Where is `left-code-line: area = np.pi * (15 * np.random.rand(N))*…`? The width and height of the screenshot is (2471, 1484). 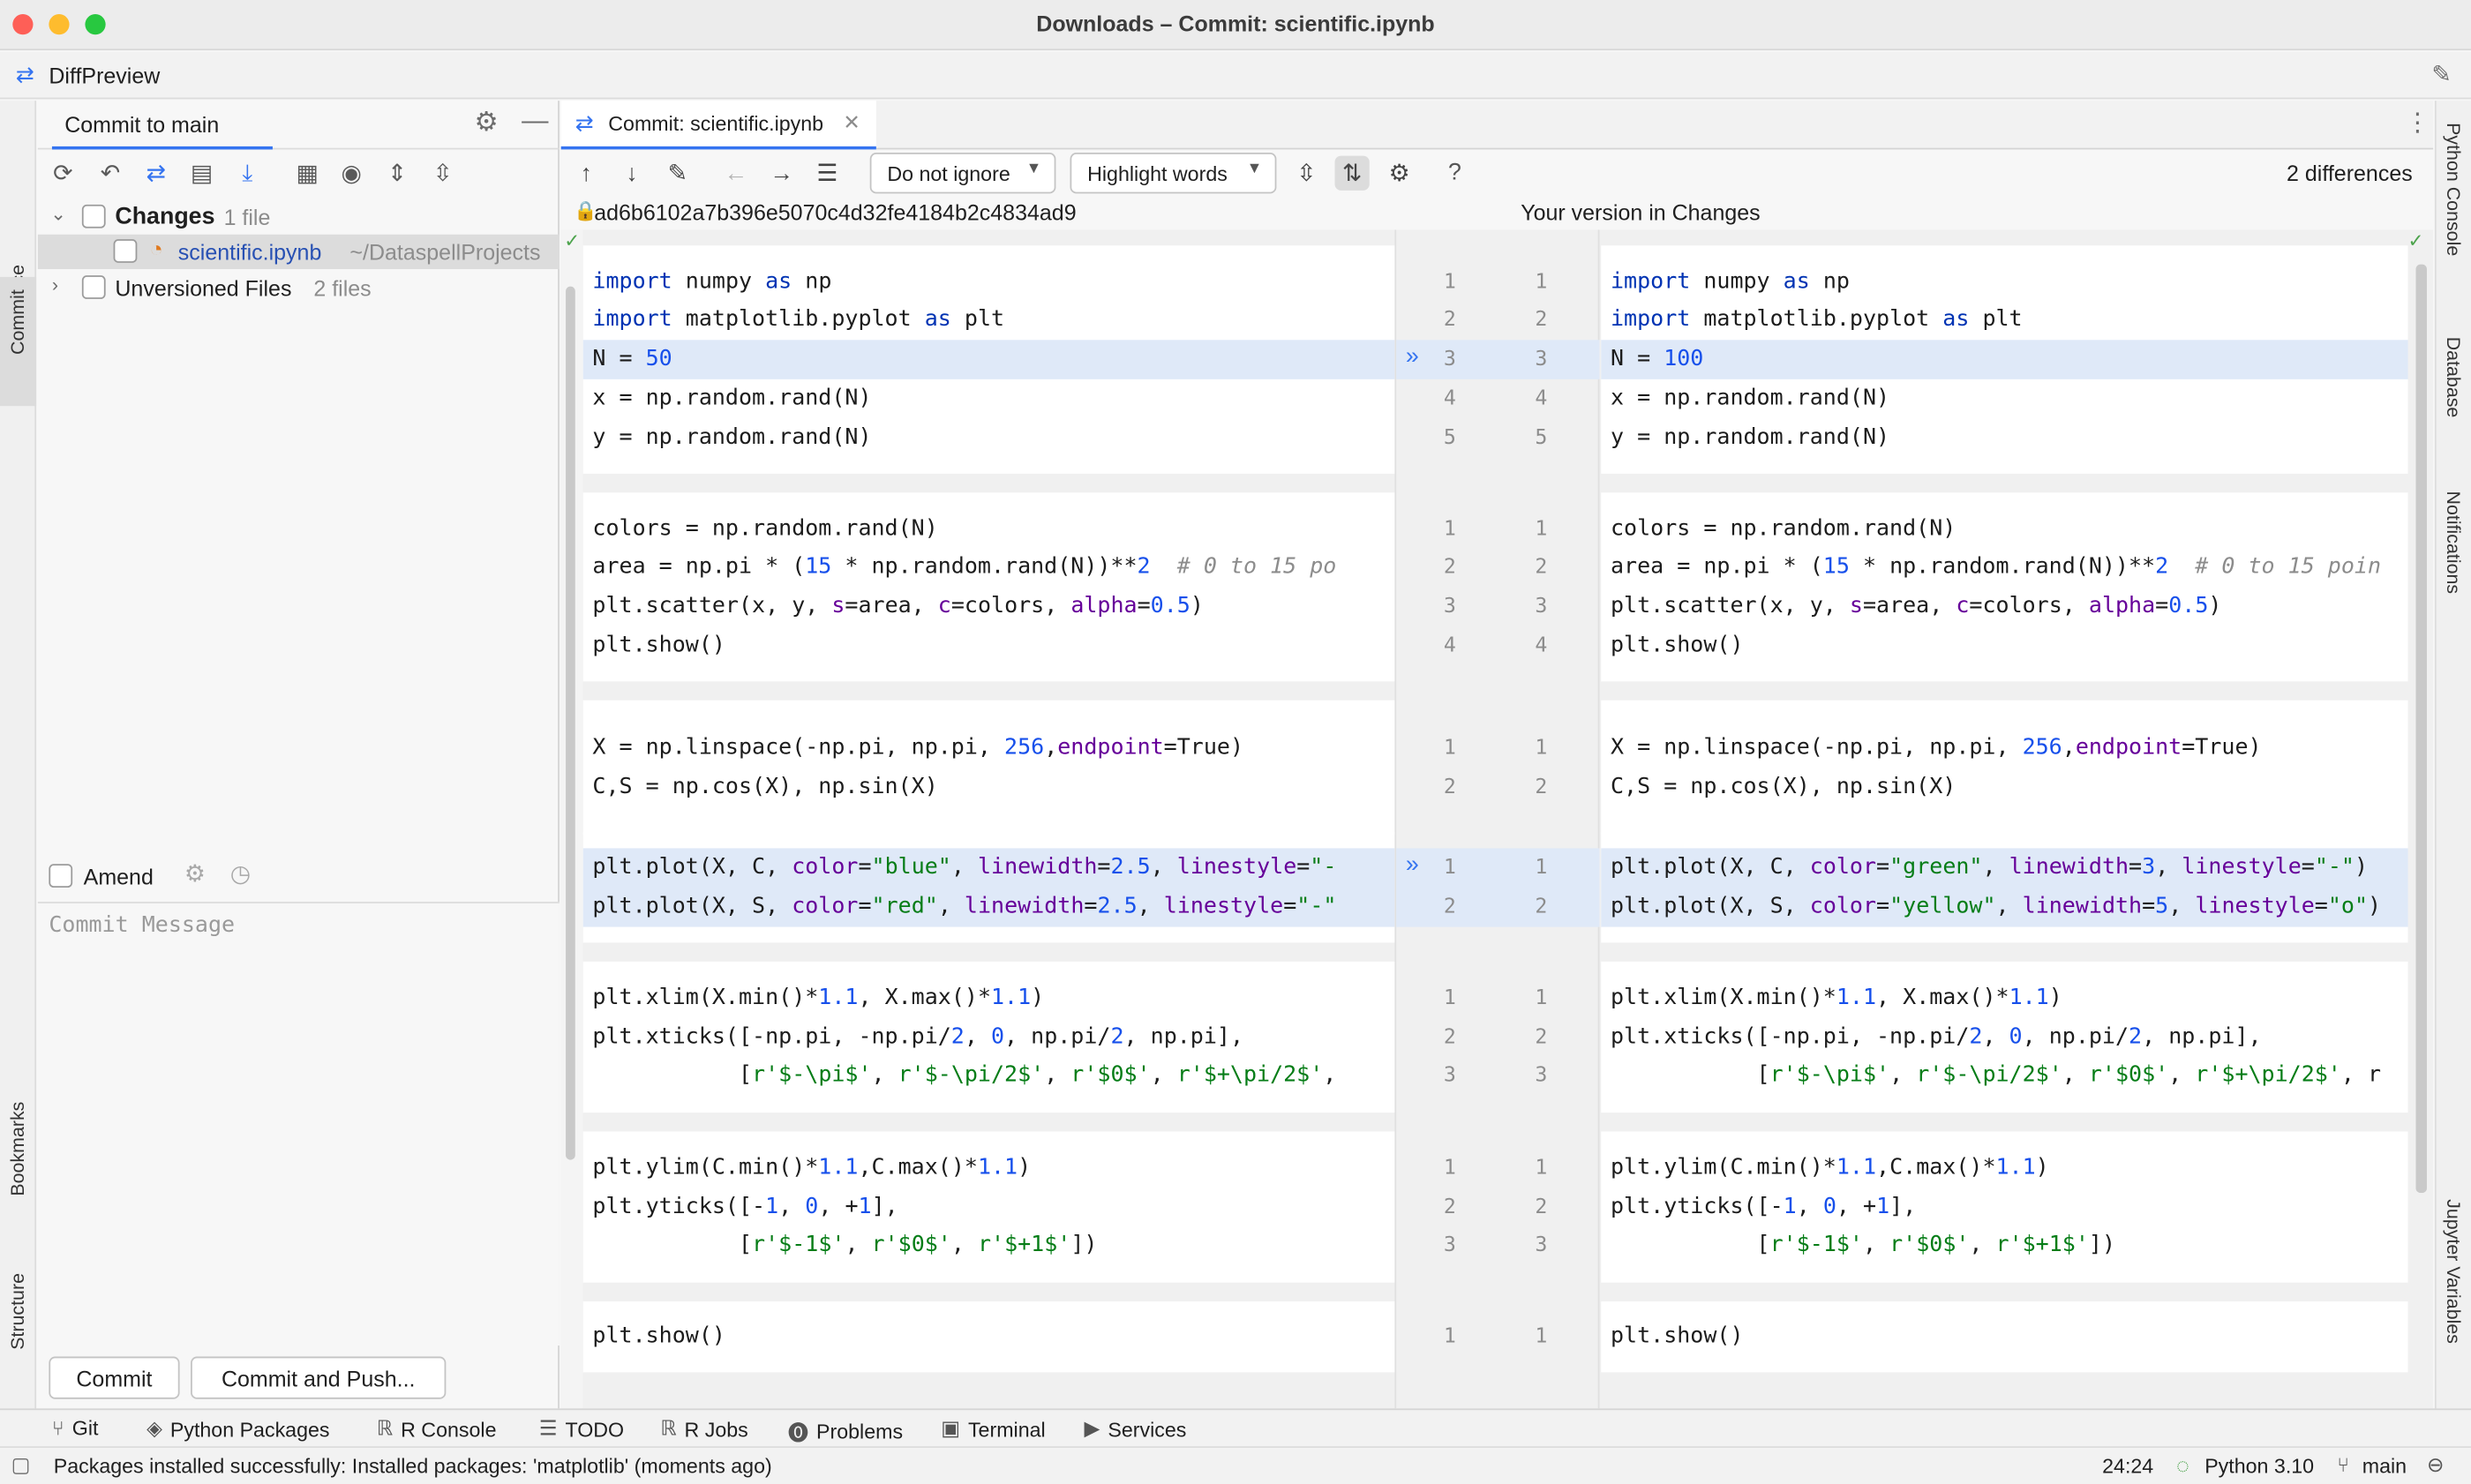
left-code-line: area = np.pi * (15 * np.random.rand(N))*… is located at coordinates (990, 568).